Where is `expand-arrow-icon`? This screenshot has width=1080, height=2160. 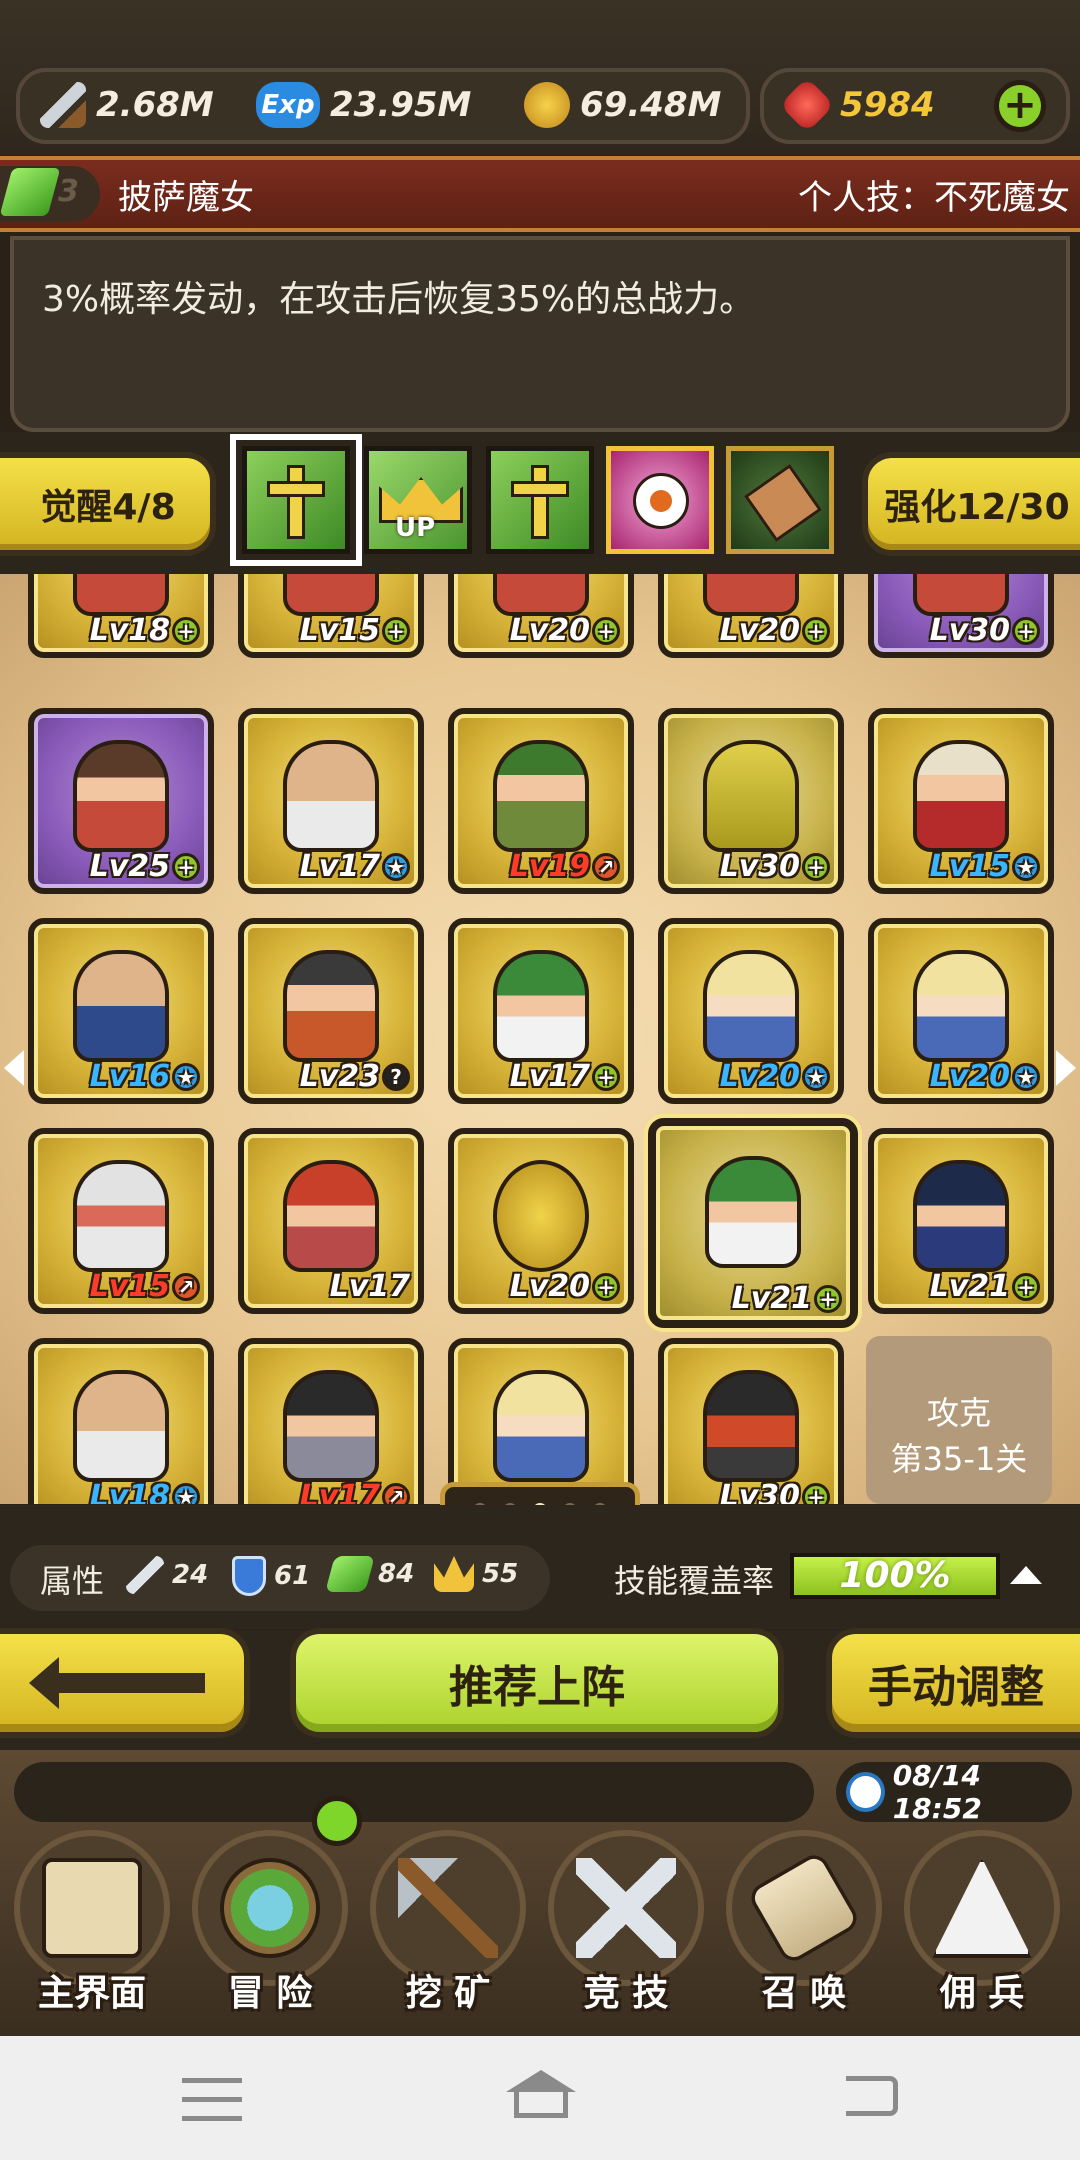 expand-arrow-icon is located at coordinates (1026, 1575).